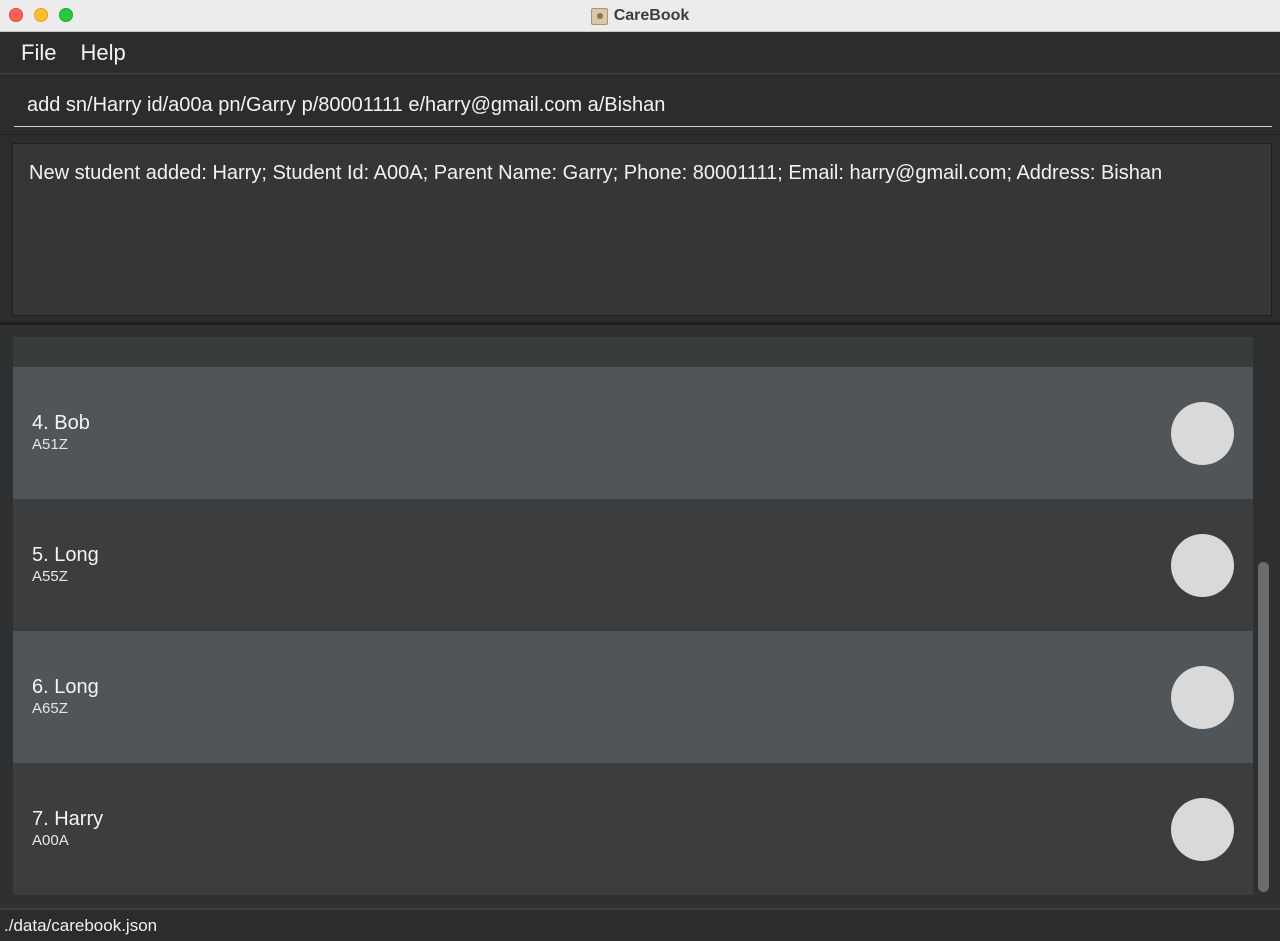 The image size is (1280, 941). What do you see at coordinates (81, 925) in the screenshot?
I see `save-file-path: ./data/carebook.json` at bounding box center [81, 925].